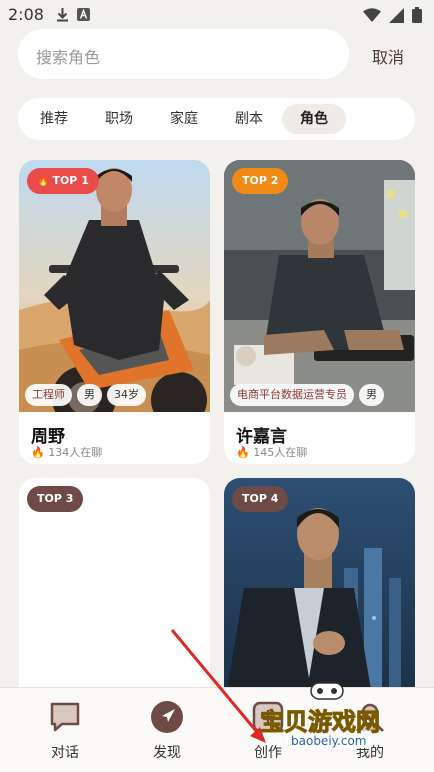  I want to click on cancel-button: 取消, so click(388, 56).